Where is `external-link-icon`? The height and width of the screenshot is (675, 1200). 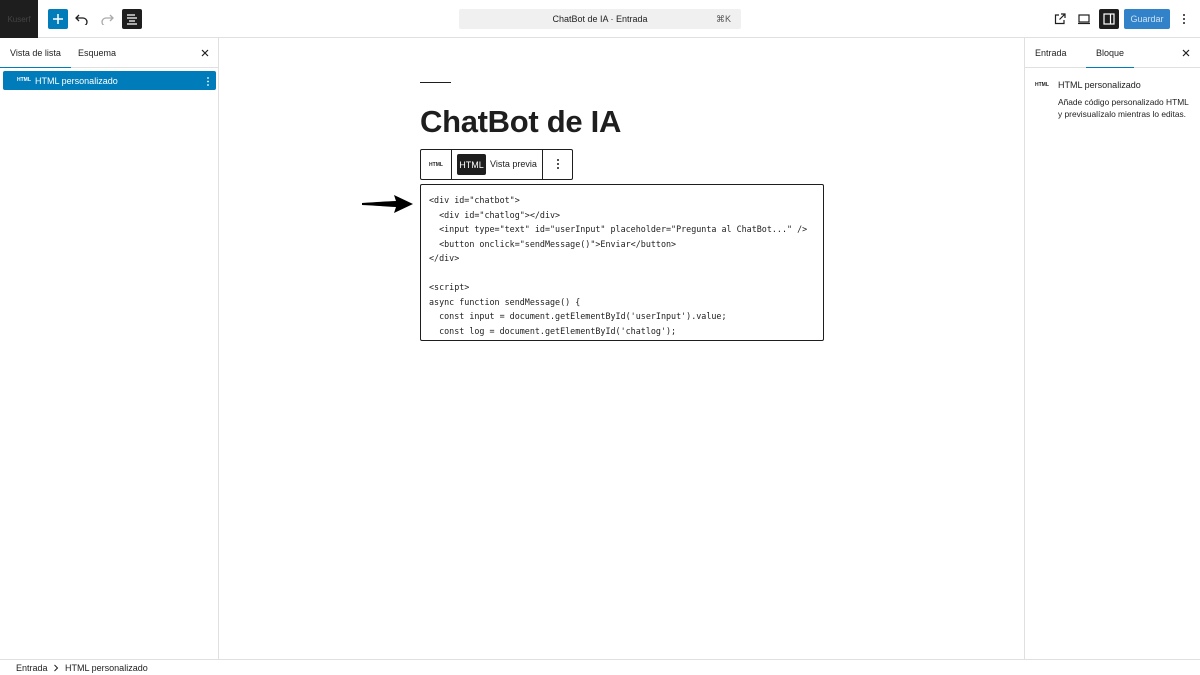
external-link-icon is located at coordinates (1060, 19).